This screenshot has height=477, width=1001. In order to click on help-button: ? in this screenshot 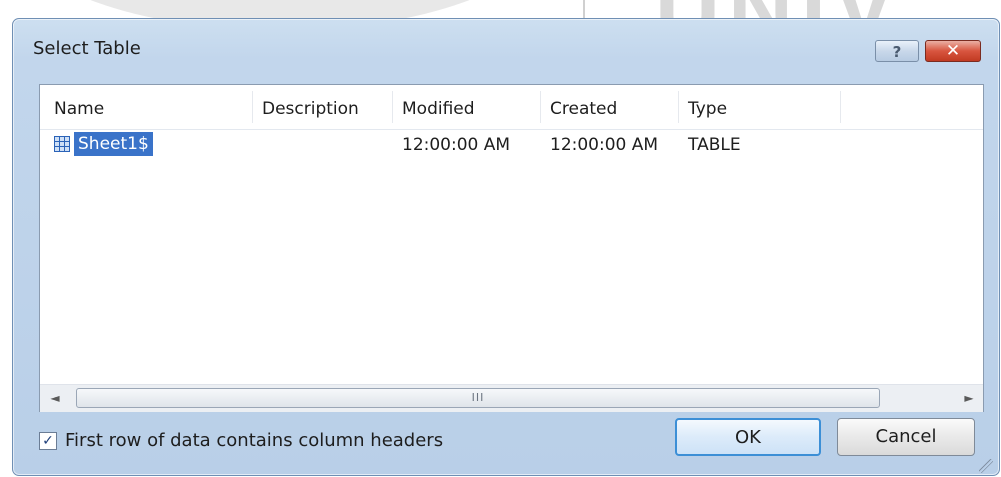, I will do `click(897, 51)`.